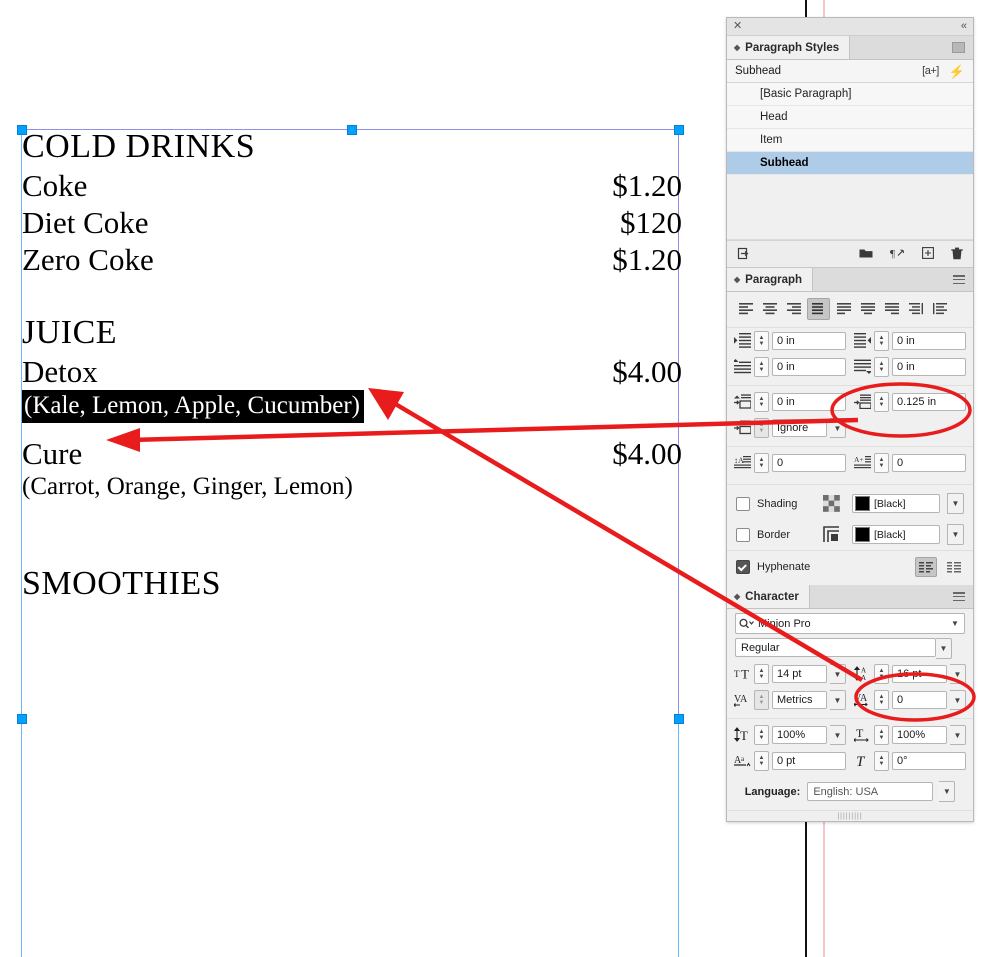 This screenshot has height=957, width=999. I want to click on last-line-indent-field-group: ▲ ▼ 0 in, so click(910, 367).